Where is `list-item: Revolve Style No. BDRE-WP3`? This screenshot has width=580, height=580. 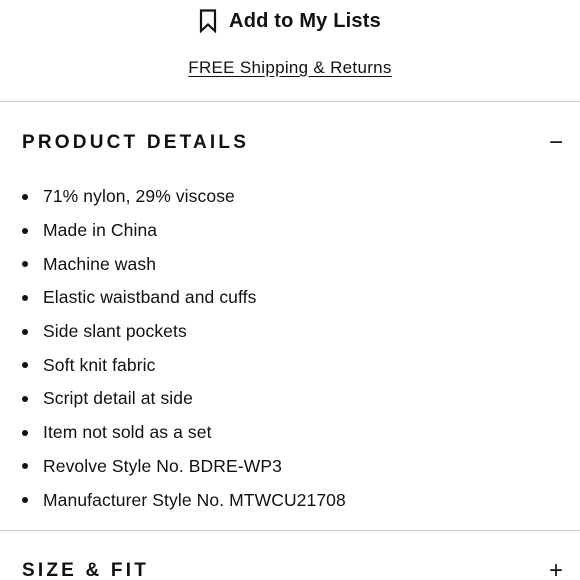 list-item: Revolve Style No. BDRE-WP3 is located at coordinates (184, 467).